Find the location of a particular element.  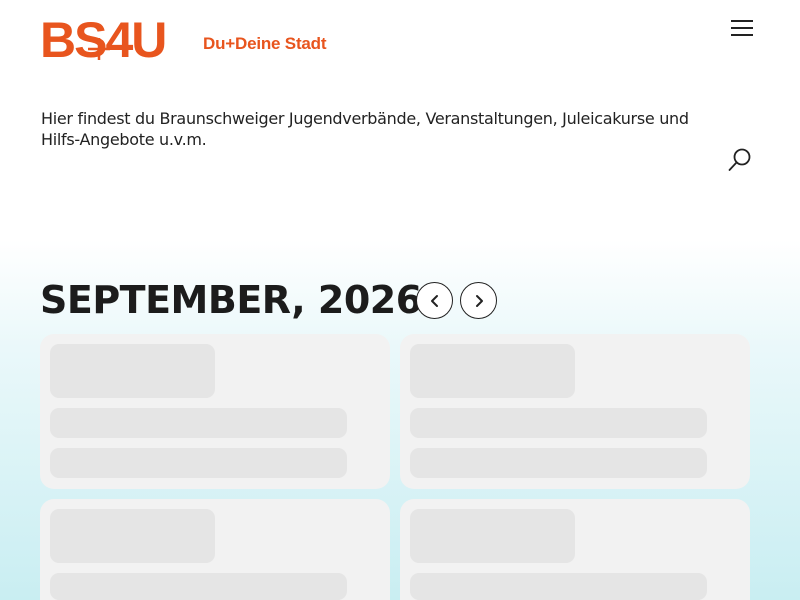

search-icon is located at coordinates (739, 159).